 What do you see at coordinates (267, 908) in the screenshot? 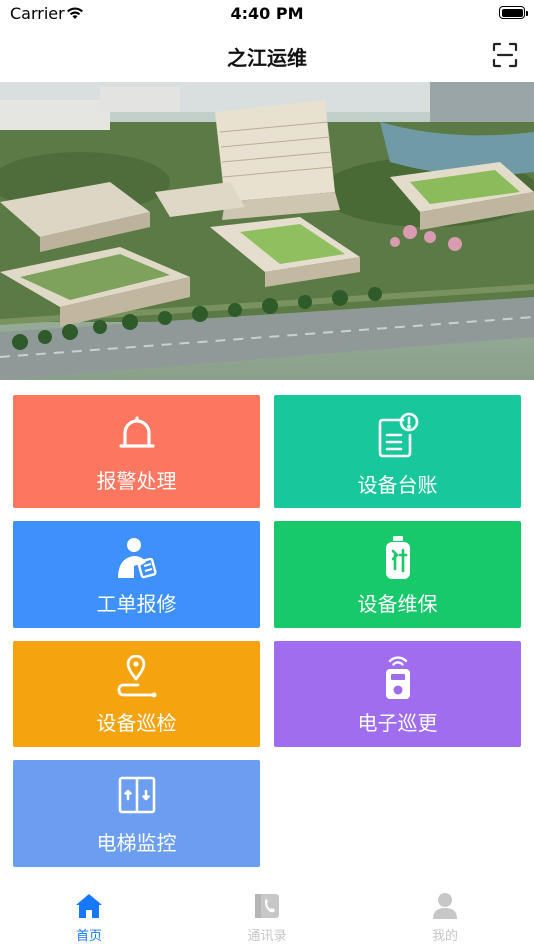
I see `contacts-icon` at bounding box center [267, 908].